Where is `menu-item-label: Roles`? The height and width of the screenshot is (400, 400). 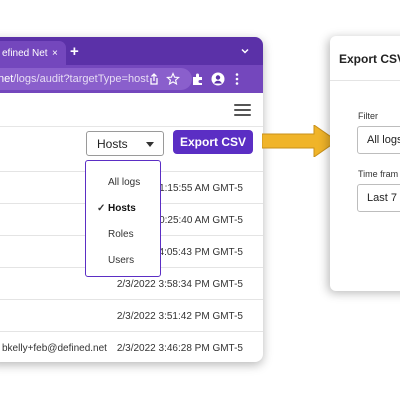 menu-item-label: Roles is located at coordinates (121, 234).